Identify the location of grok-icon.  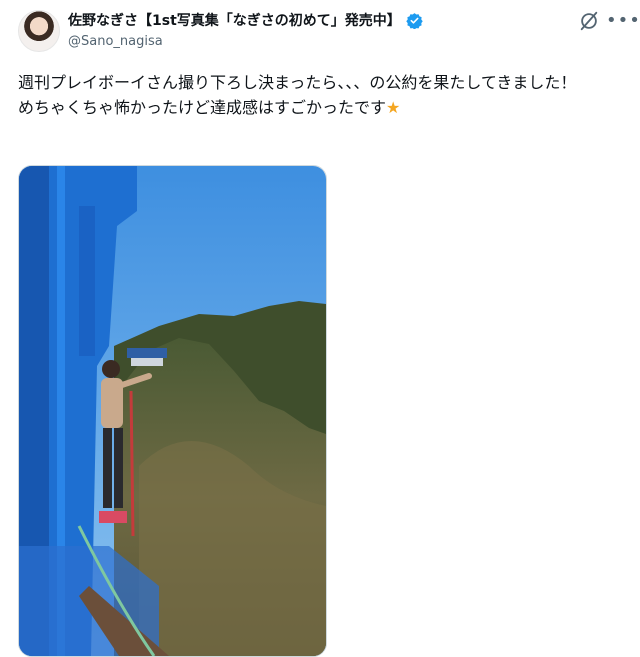
(589, 21).